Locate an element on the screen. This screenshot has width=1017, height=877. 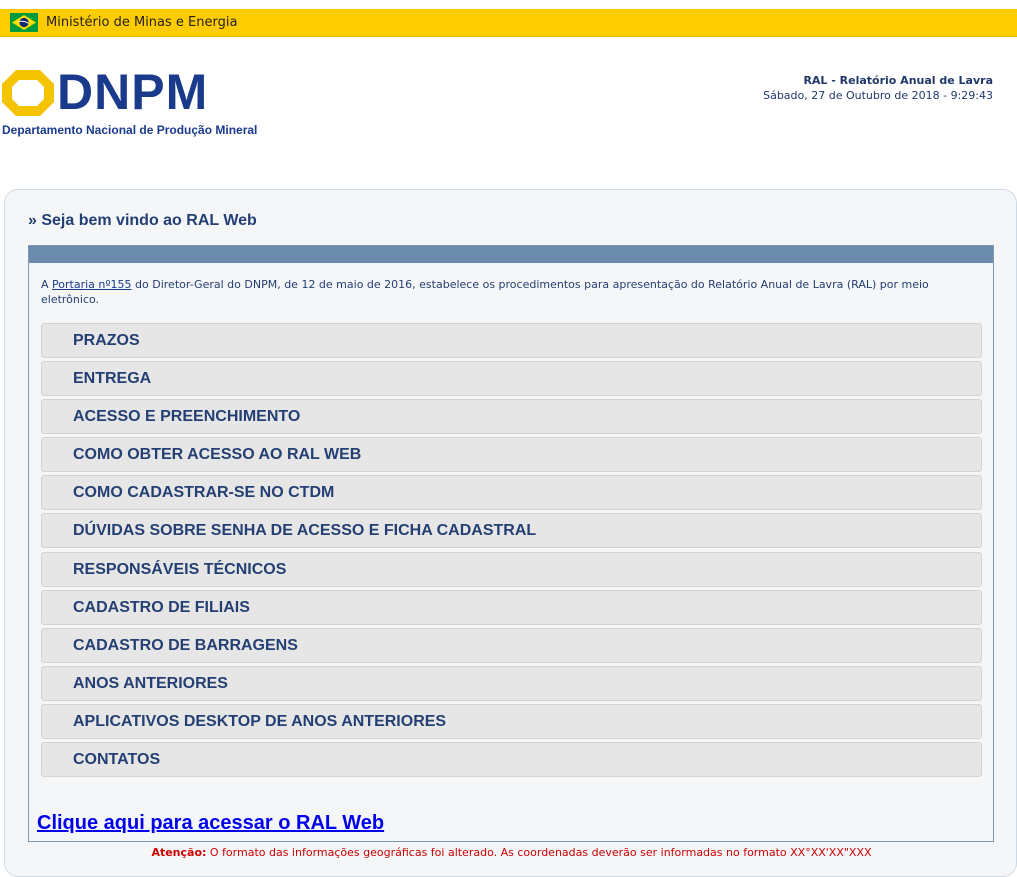
brazil-flag-icon is located at coordinates (24, 22).